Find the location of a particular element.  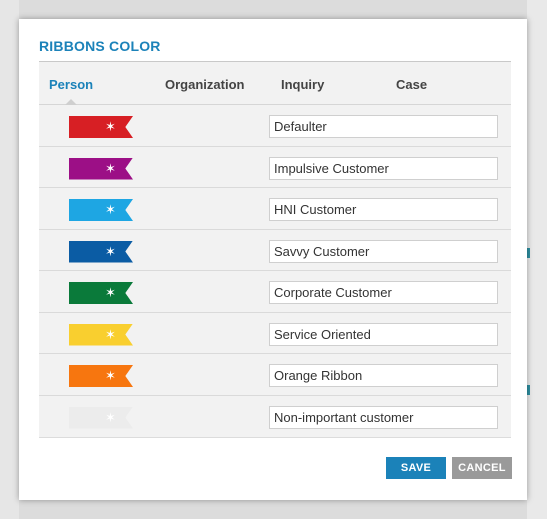

tab-person: Person is located at coordinates (71, 84).